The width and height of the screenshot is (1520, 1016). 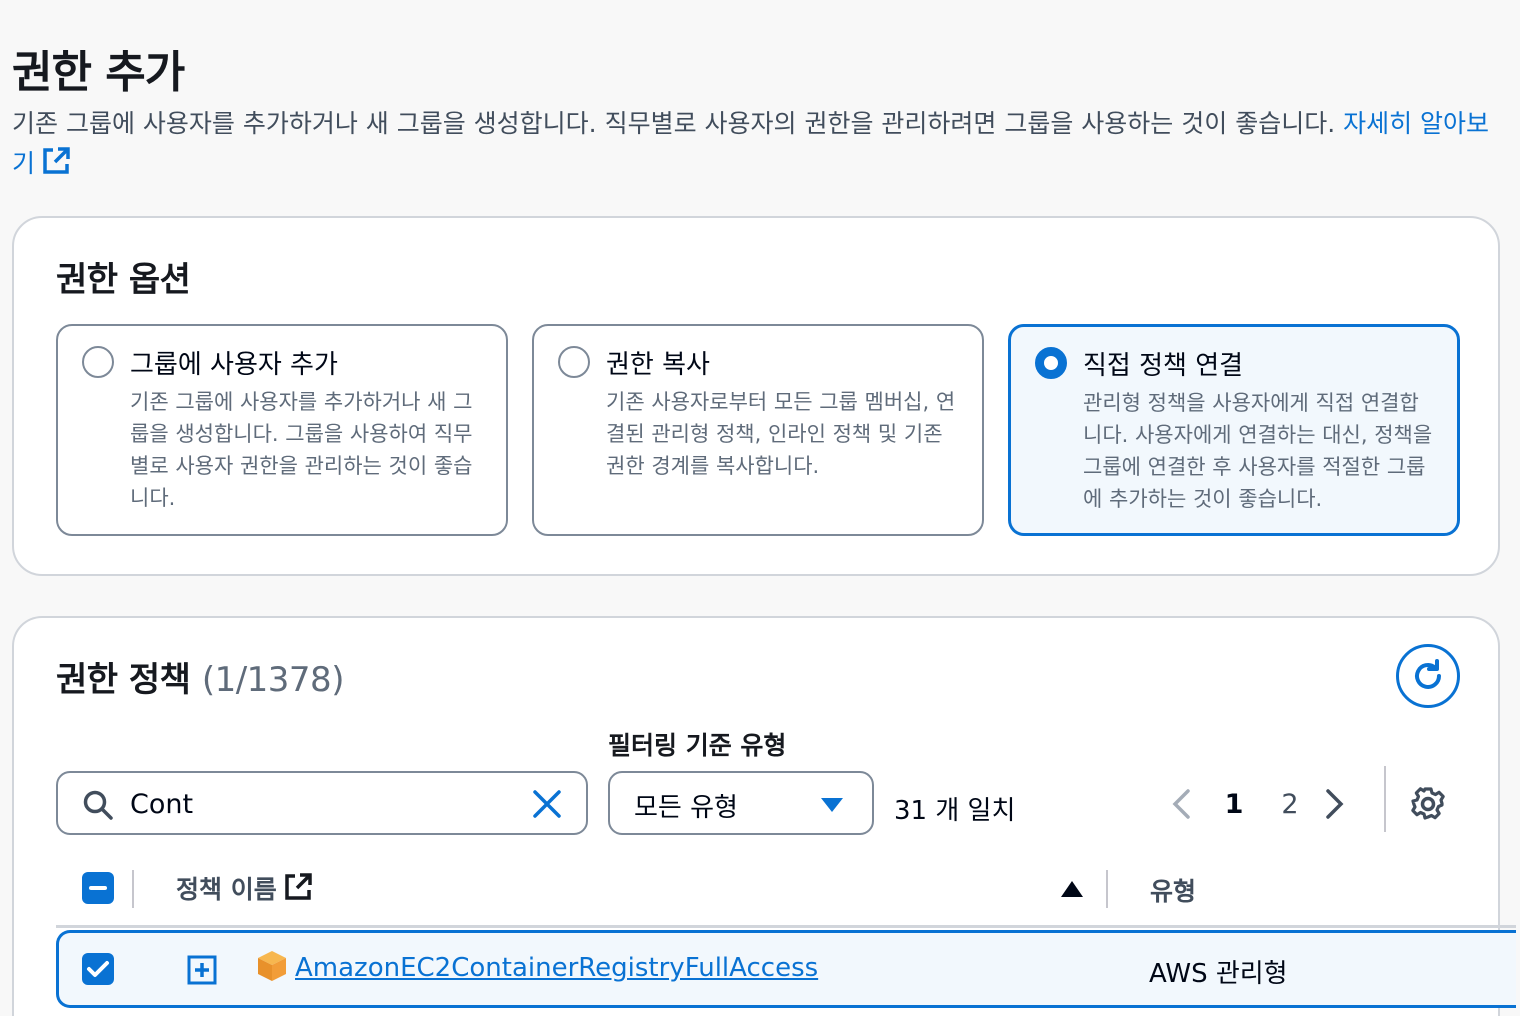 I want to click on select-all-checkbox, so click(x=98, y=888).